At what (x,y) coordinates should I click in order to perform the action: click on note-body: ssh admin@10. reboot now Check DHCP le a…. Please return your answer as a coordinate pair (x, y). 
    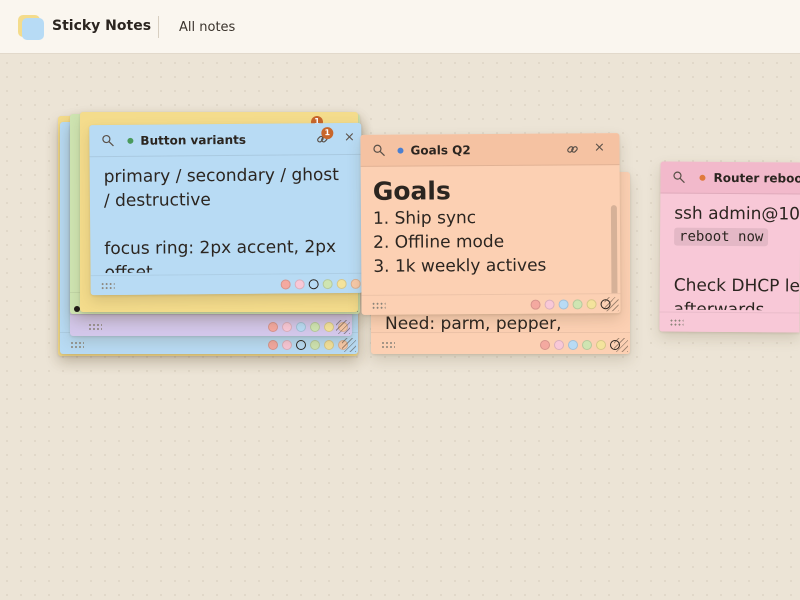
    Looking at the image, I should click on (737, 256).